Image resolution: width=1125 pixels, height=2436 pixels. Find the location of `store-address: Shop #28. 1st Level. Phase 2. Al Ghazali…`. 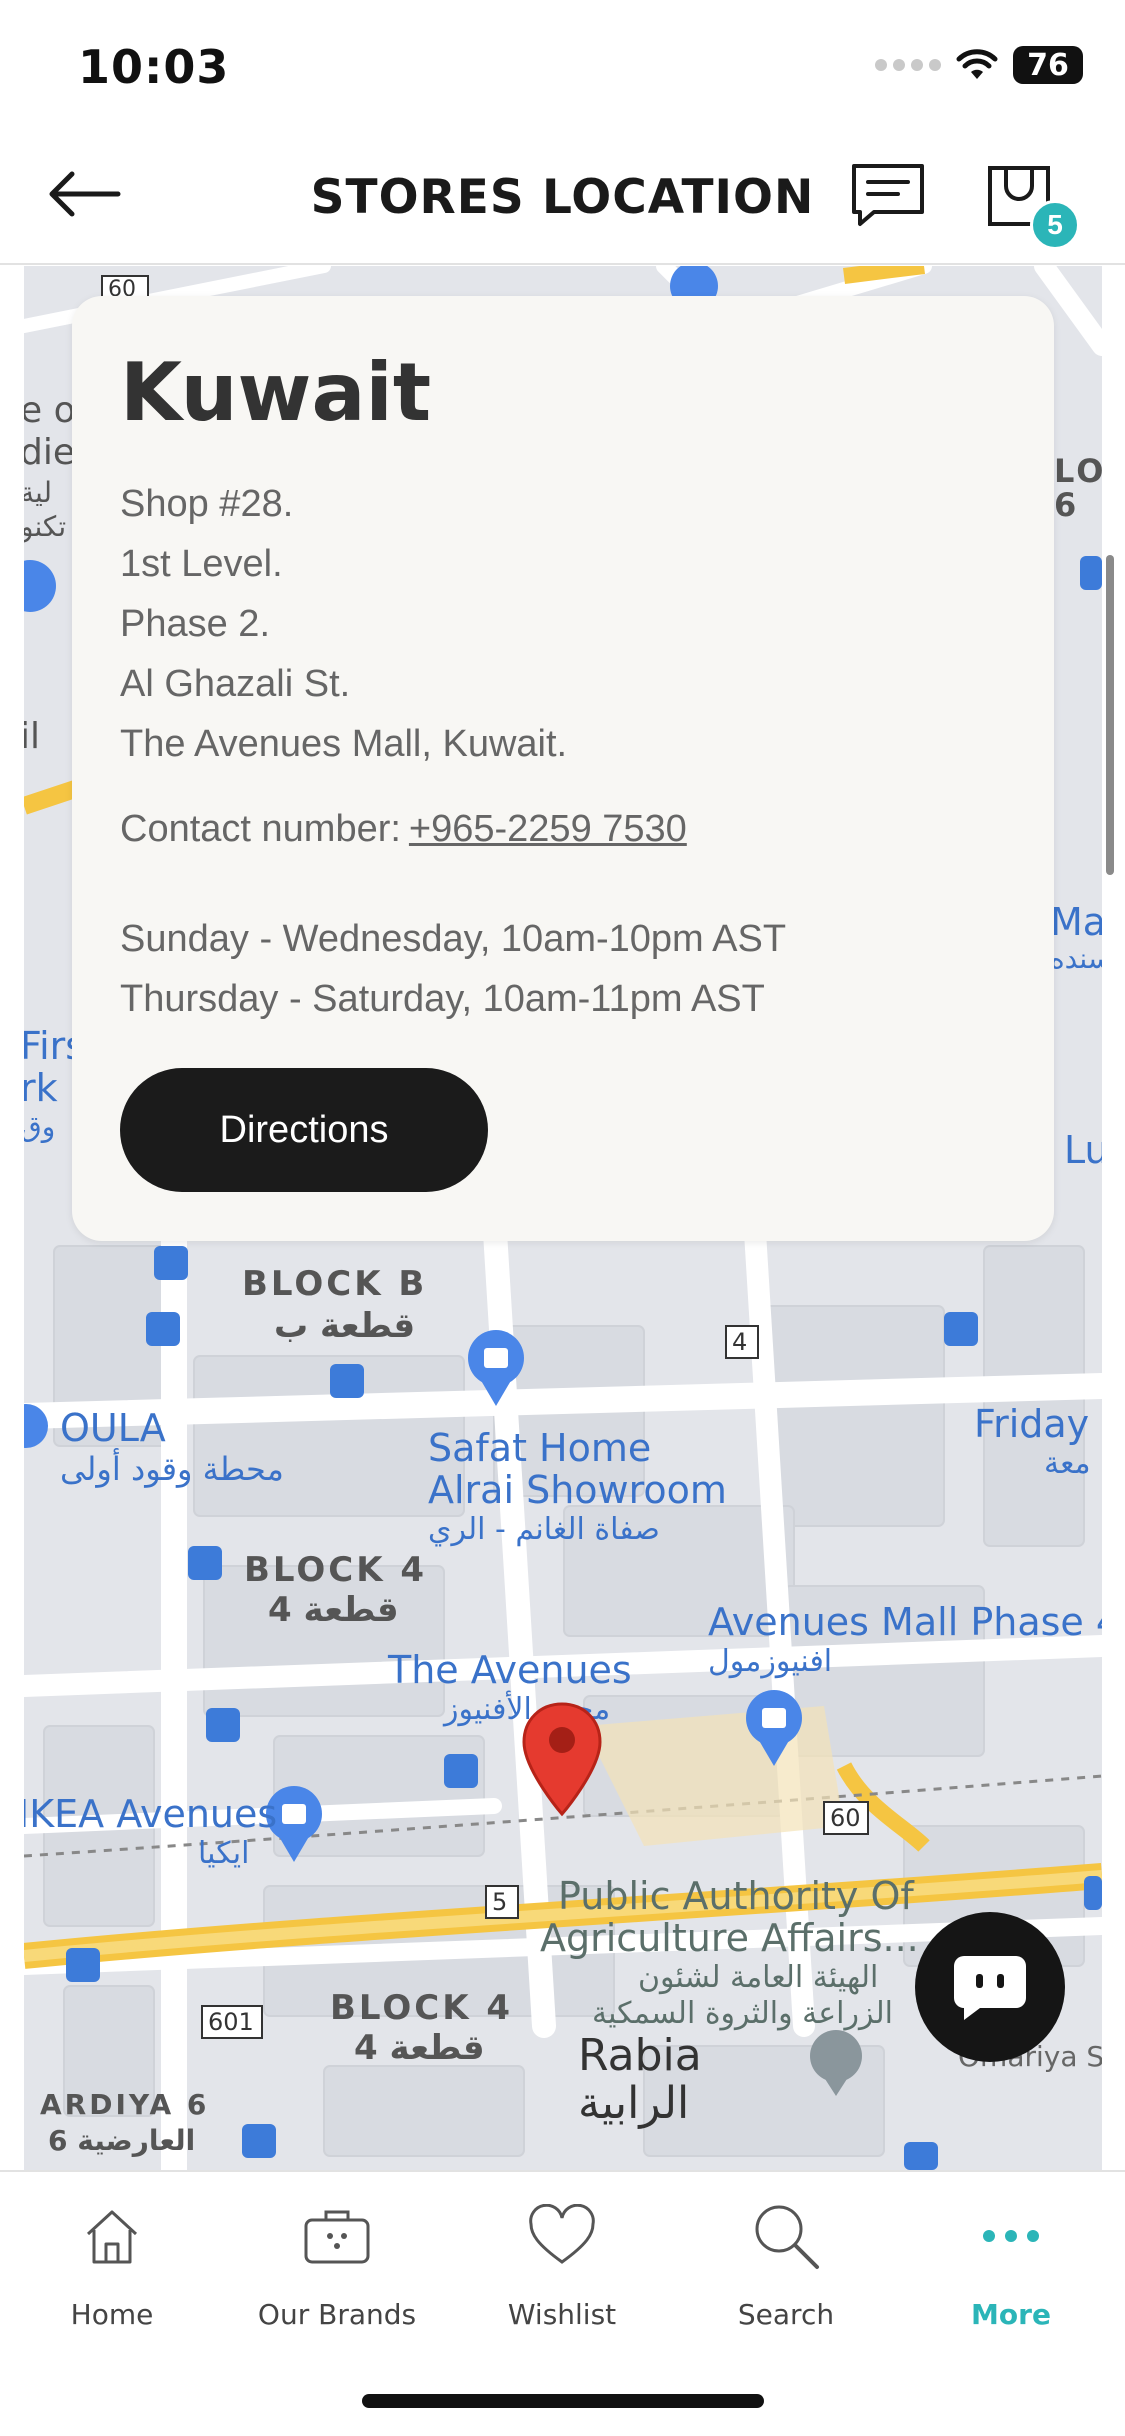

store-address: Shop #28. 1st Level. Phase 2. Al Ghazali… is located at coordinates (343, 624).